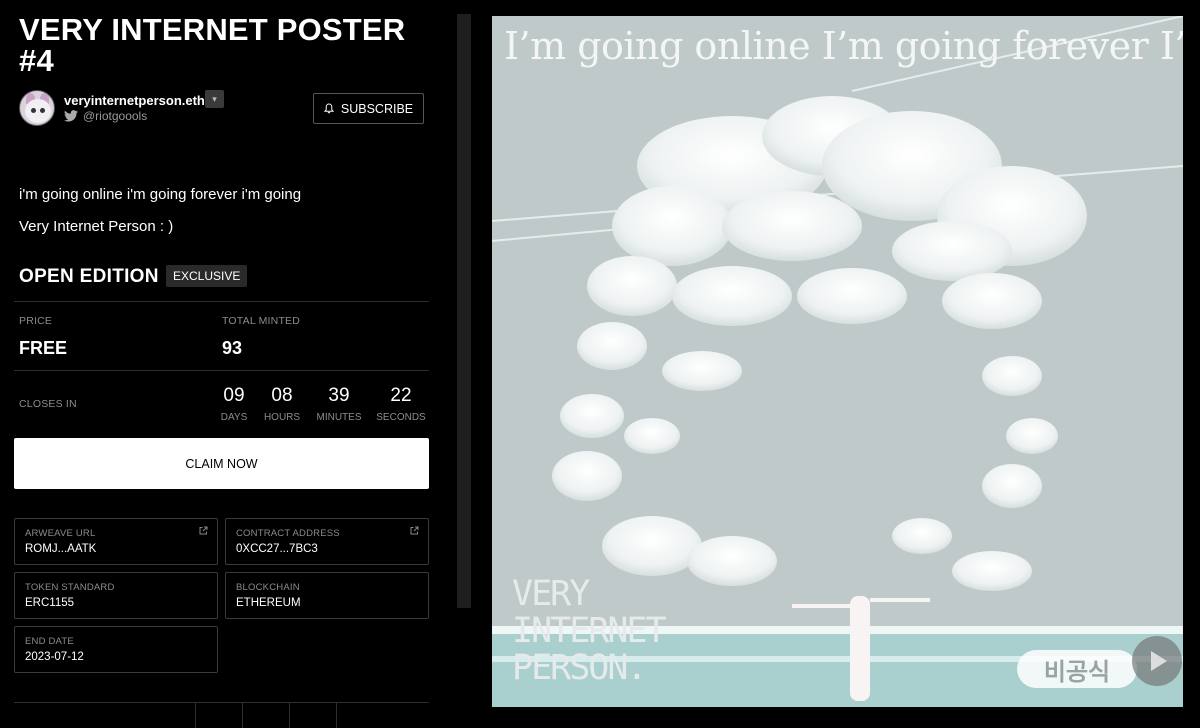 Image resolution: width=1200 pixels, height=728 pixels. Describe the element at coordinates (282, 417) in the screenshot. I see `countdown-hours-unit: HOURS` at that location.